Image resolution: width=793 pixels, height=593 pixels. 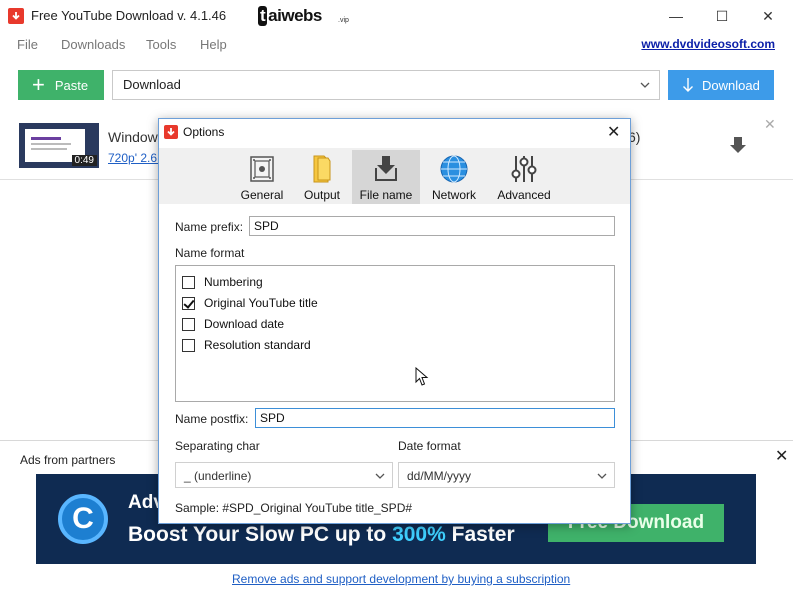 I want to click on option-resolution-standard: Resolution standard, so click(x=246, y=345).